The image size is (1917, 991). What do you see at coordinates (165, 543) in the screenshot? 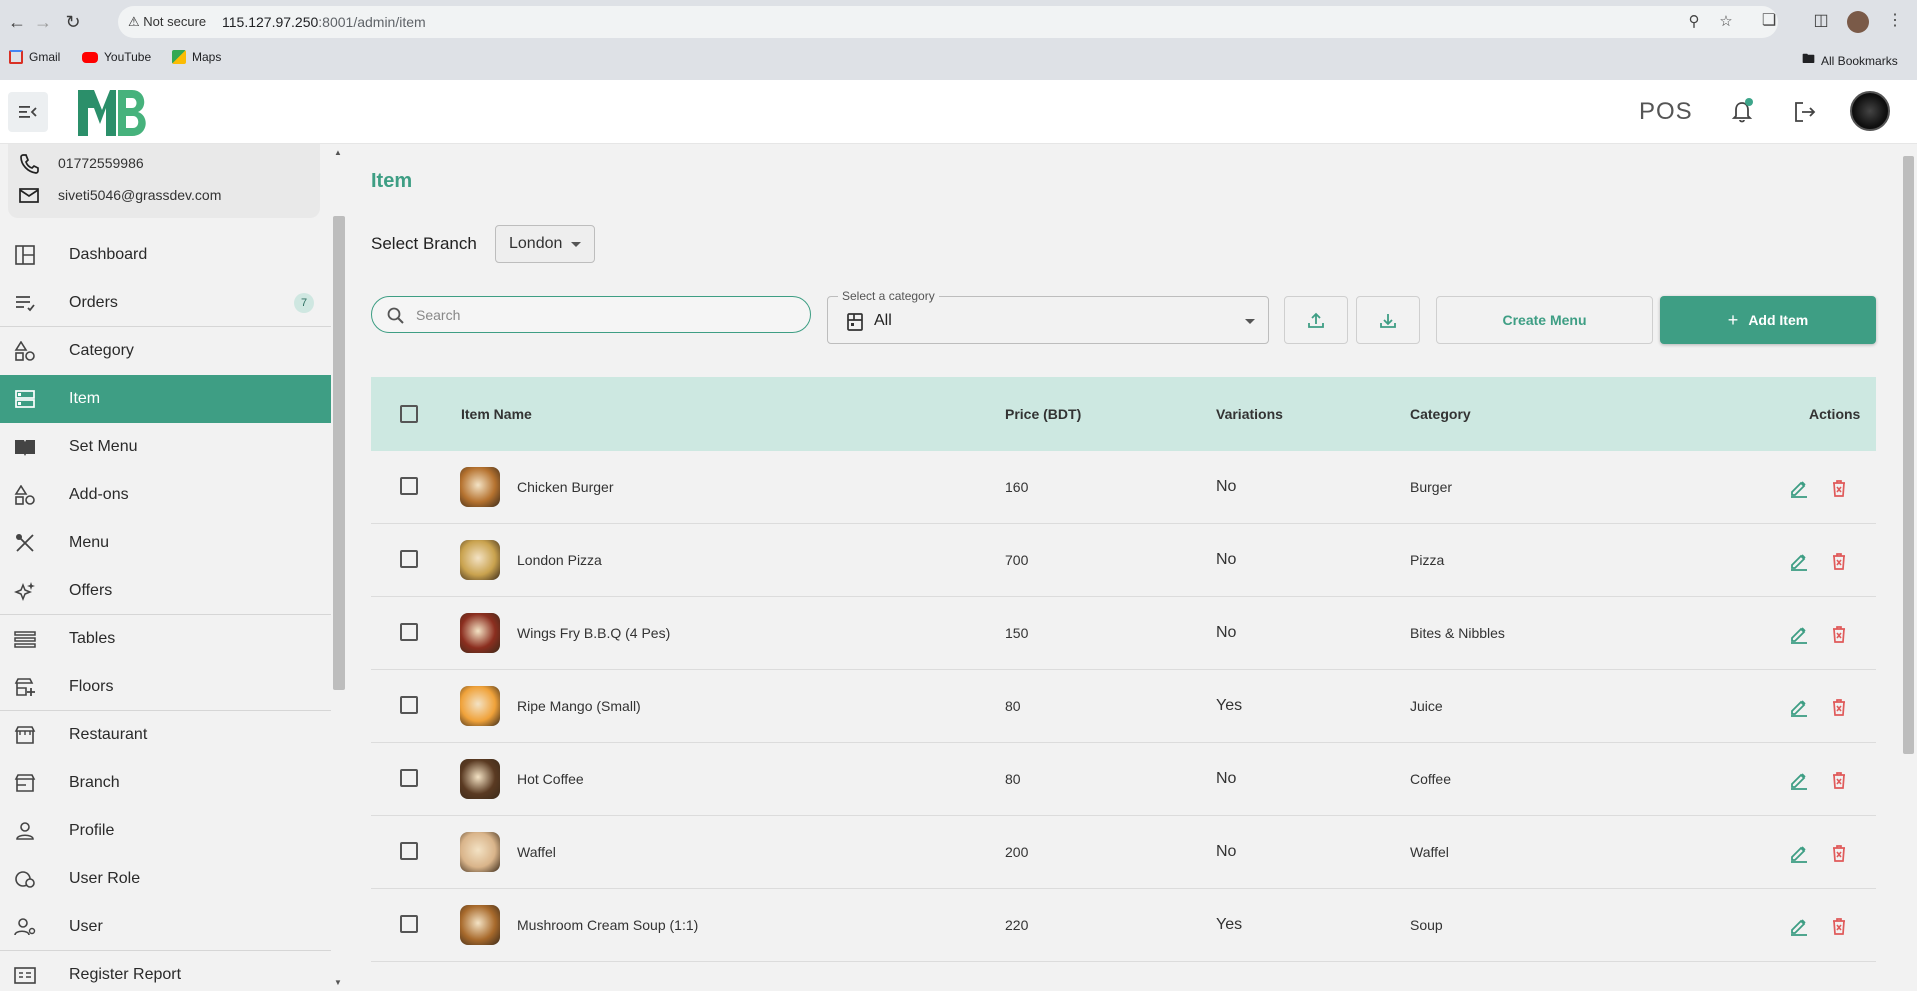
I see `sidebar-item-menu: Menu` at bounding box center [165, 543].